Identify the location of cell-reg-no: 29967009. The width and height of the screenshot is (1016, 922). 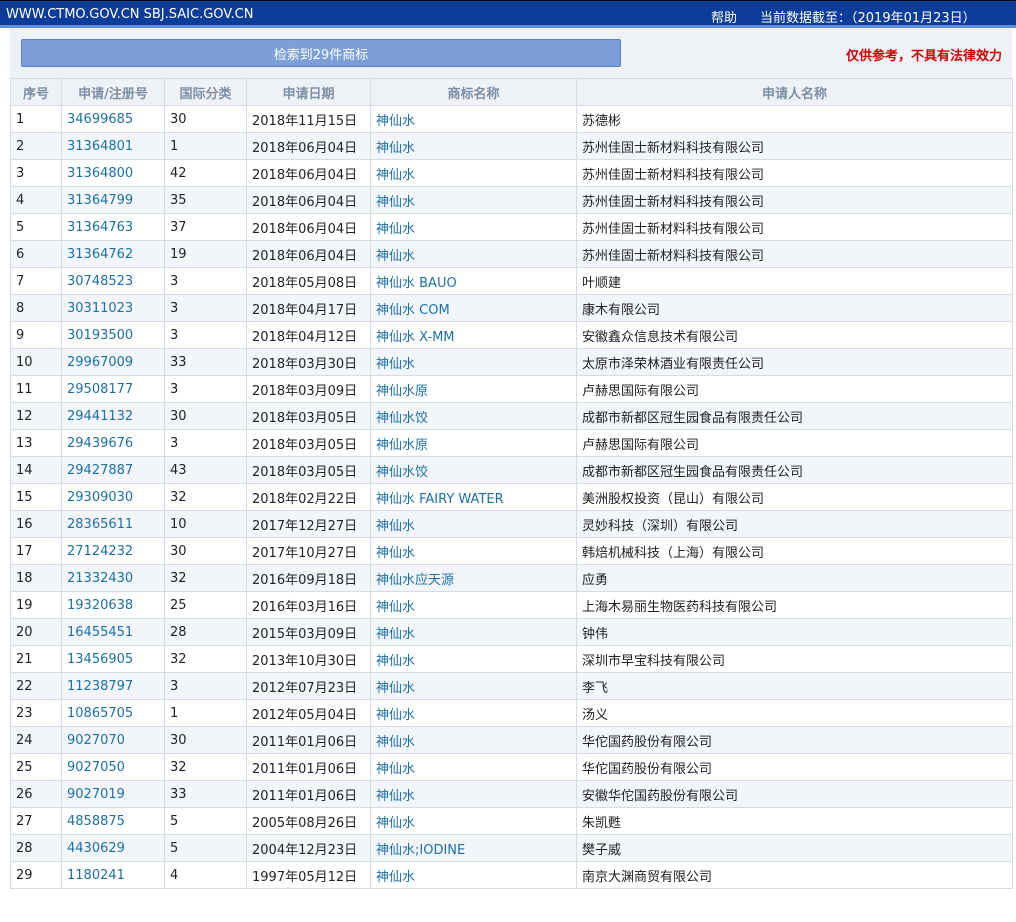
(113, 362).